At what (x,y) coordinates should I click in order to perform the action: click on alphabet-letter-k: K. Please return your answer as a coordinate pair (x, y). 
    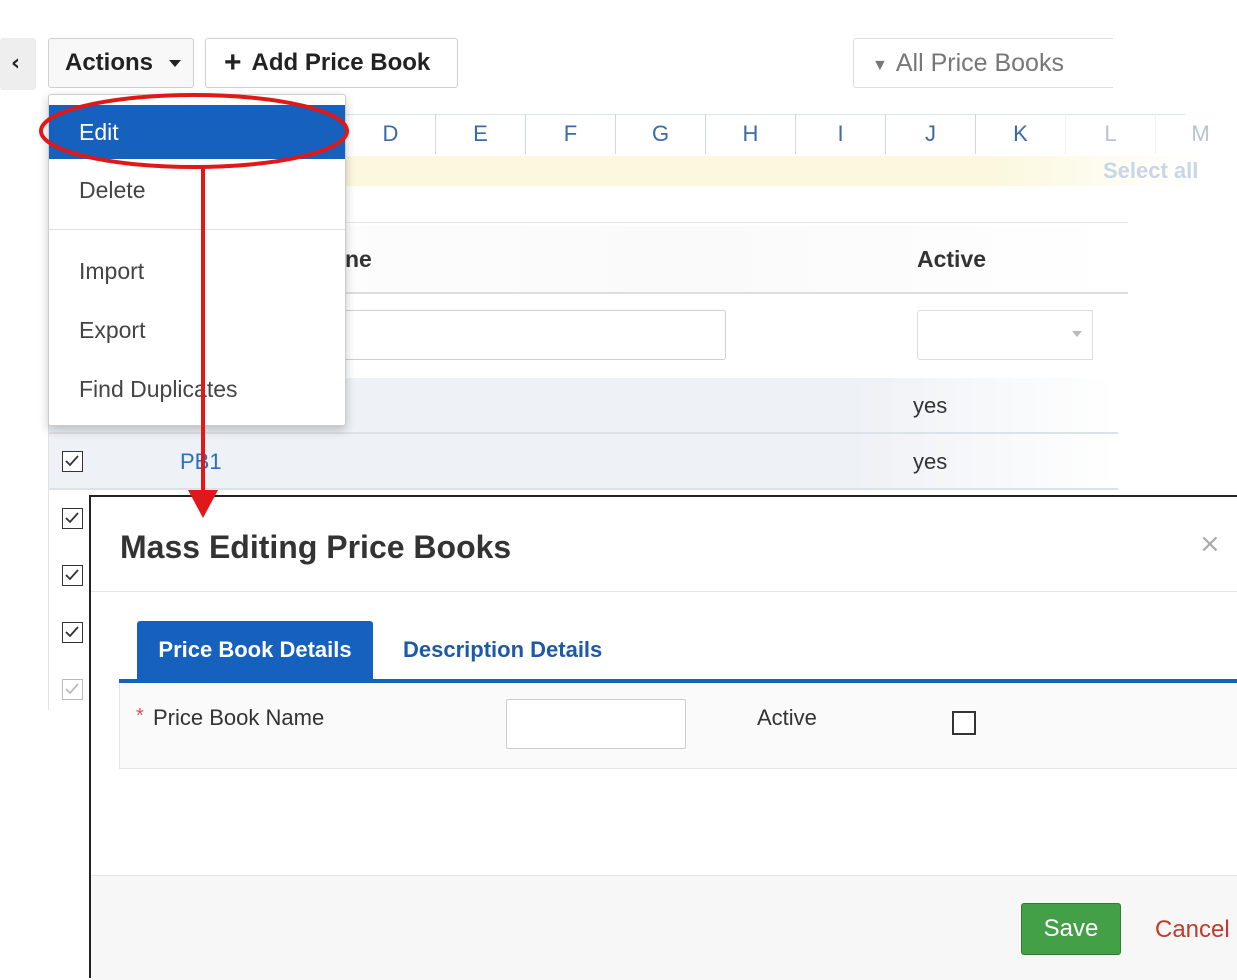
    Looking at the image, I should click on (1020, 134).